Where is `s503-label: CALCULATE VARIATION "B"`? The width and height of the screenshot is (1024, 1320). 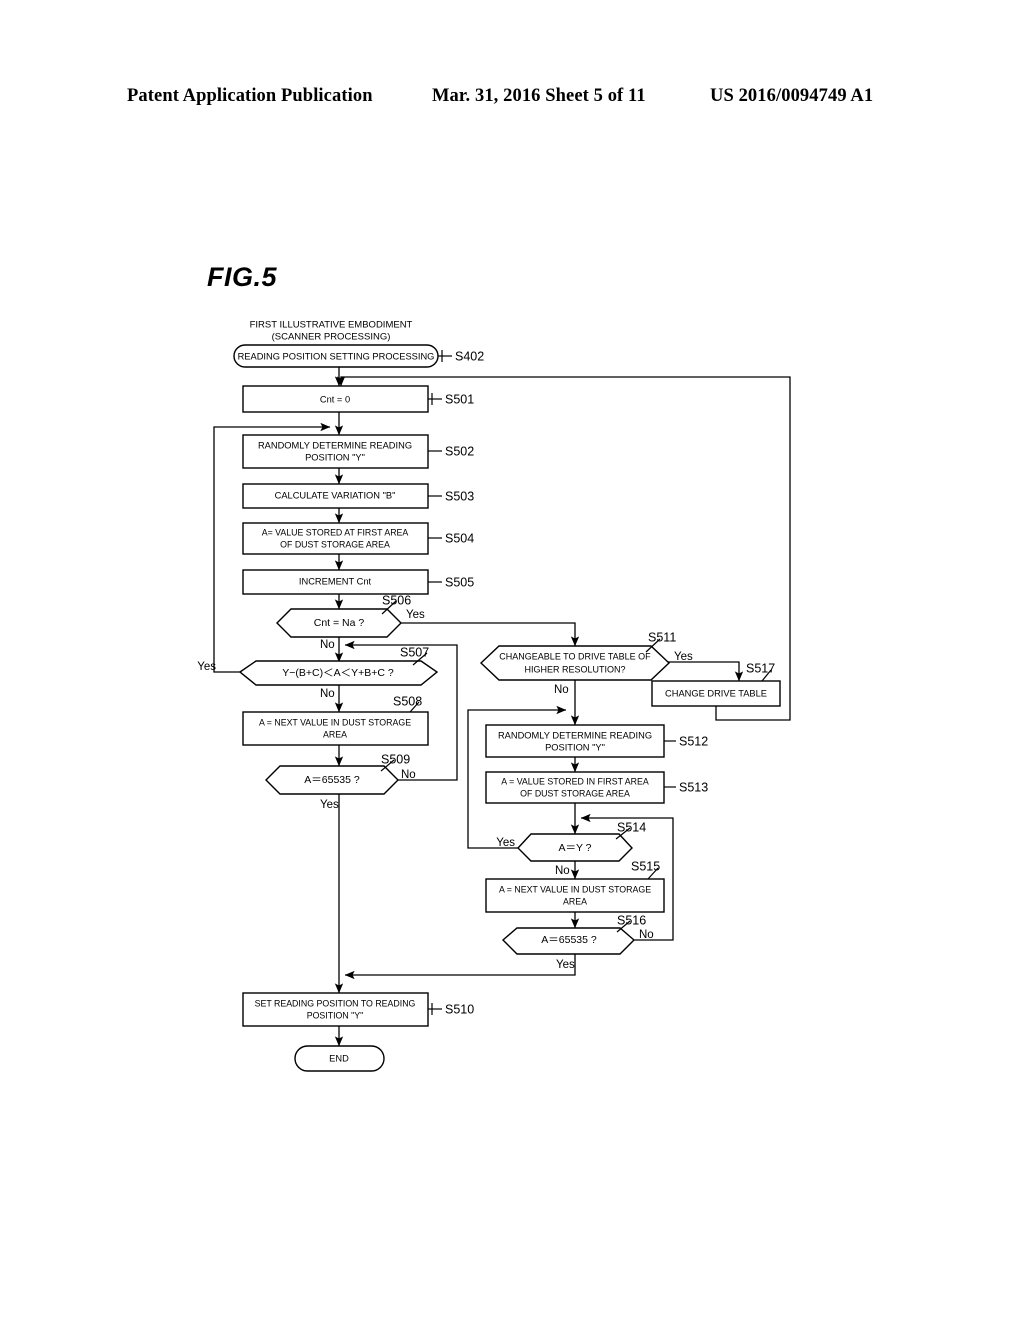 s503-label: CALCULATE VARIATION "B" is located at coordinates (335, 495).